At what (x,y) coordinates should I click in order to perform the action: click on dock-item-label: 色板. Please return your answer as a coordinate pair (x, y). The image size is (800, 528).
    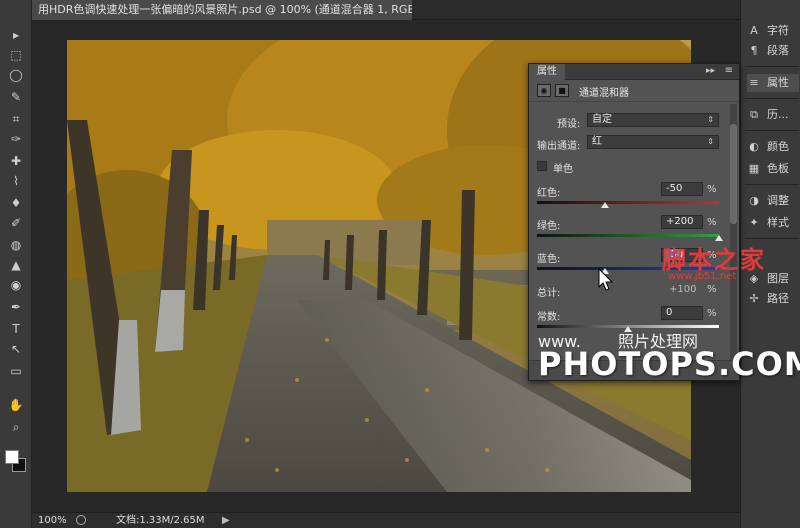
    Looking at the image, I should click on (778, 168).